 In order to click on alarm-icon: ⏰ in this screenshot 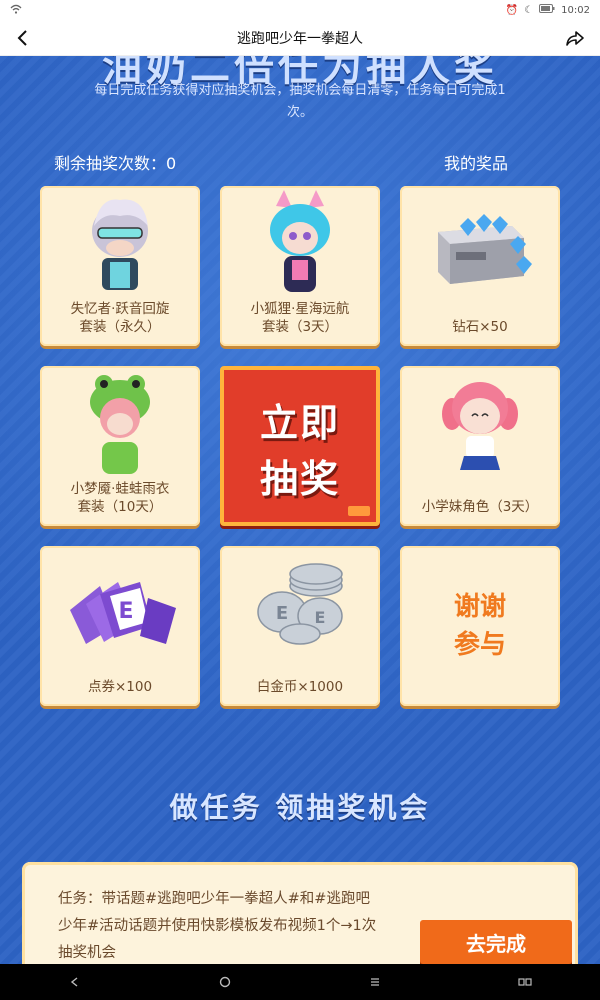, I will do `click(512, 10)`.